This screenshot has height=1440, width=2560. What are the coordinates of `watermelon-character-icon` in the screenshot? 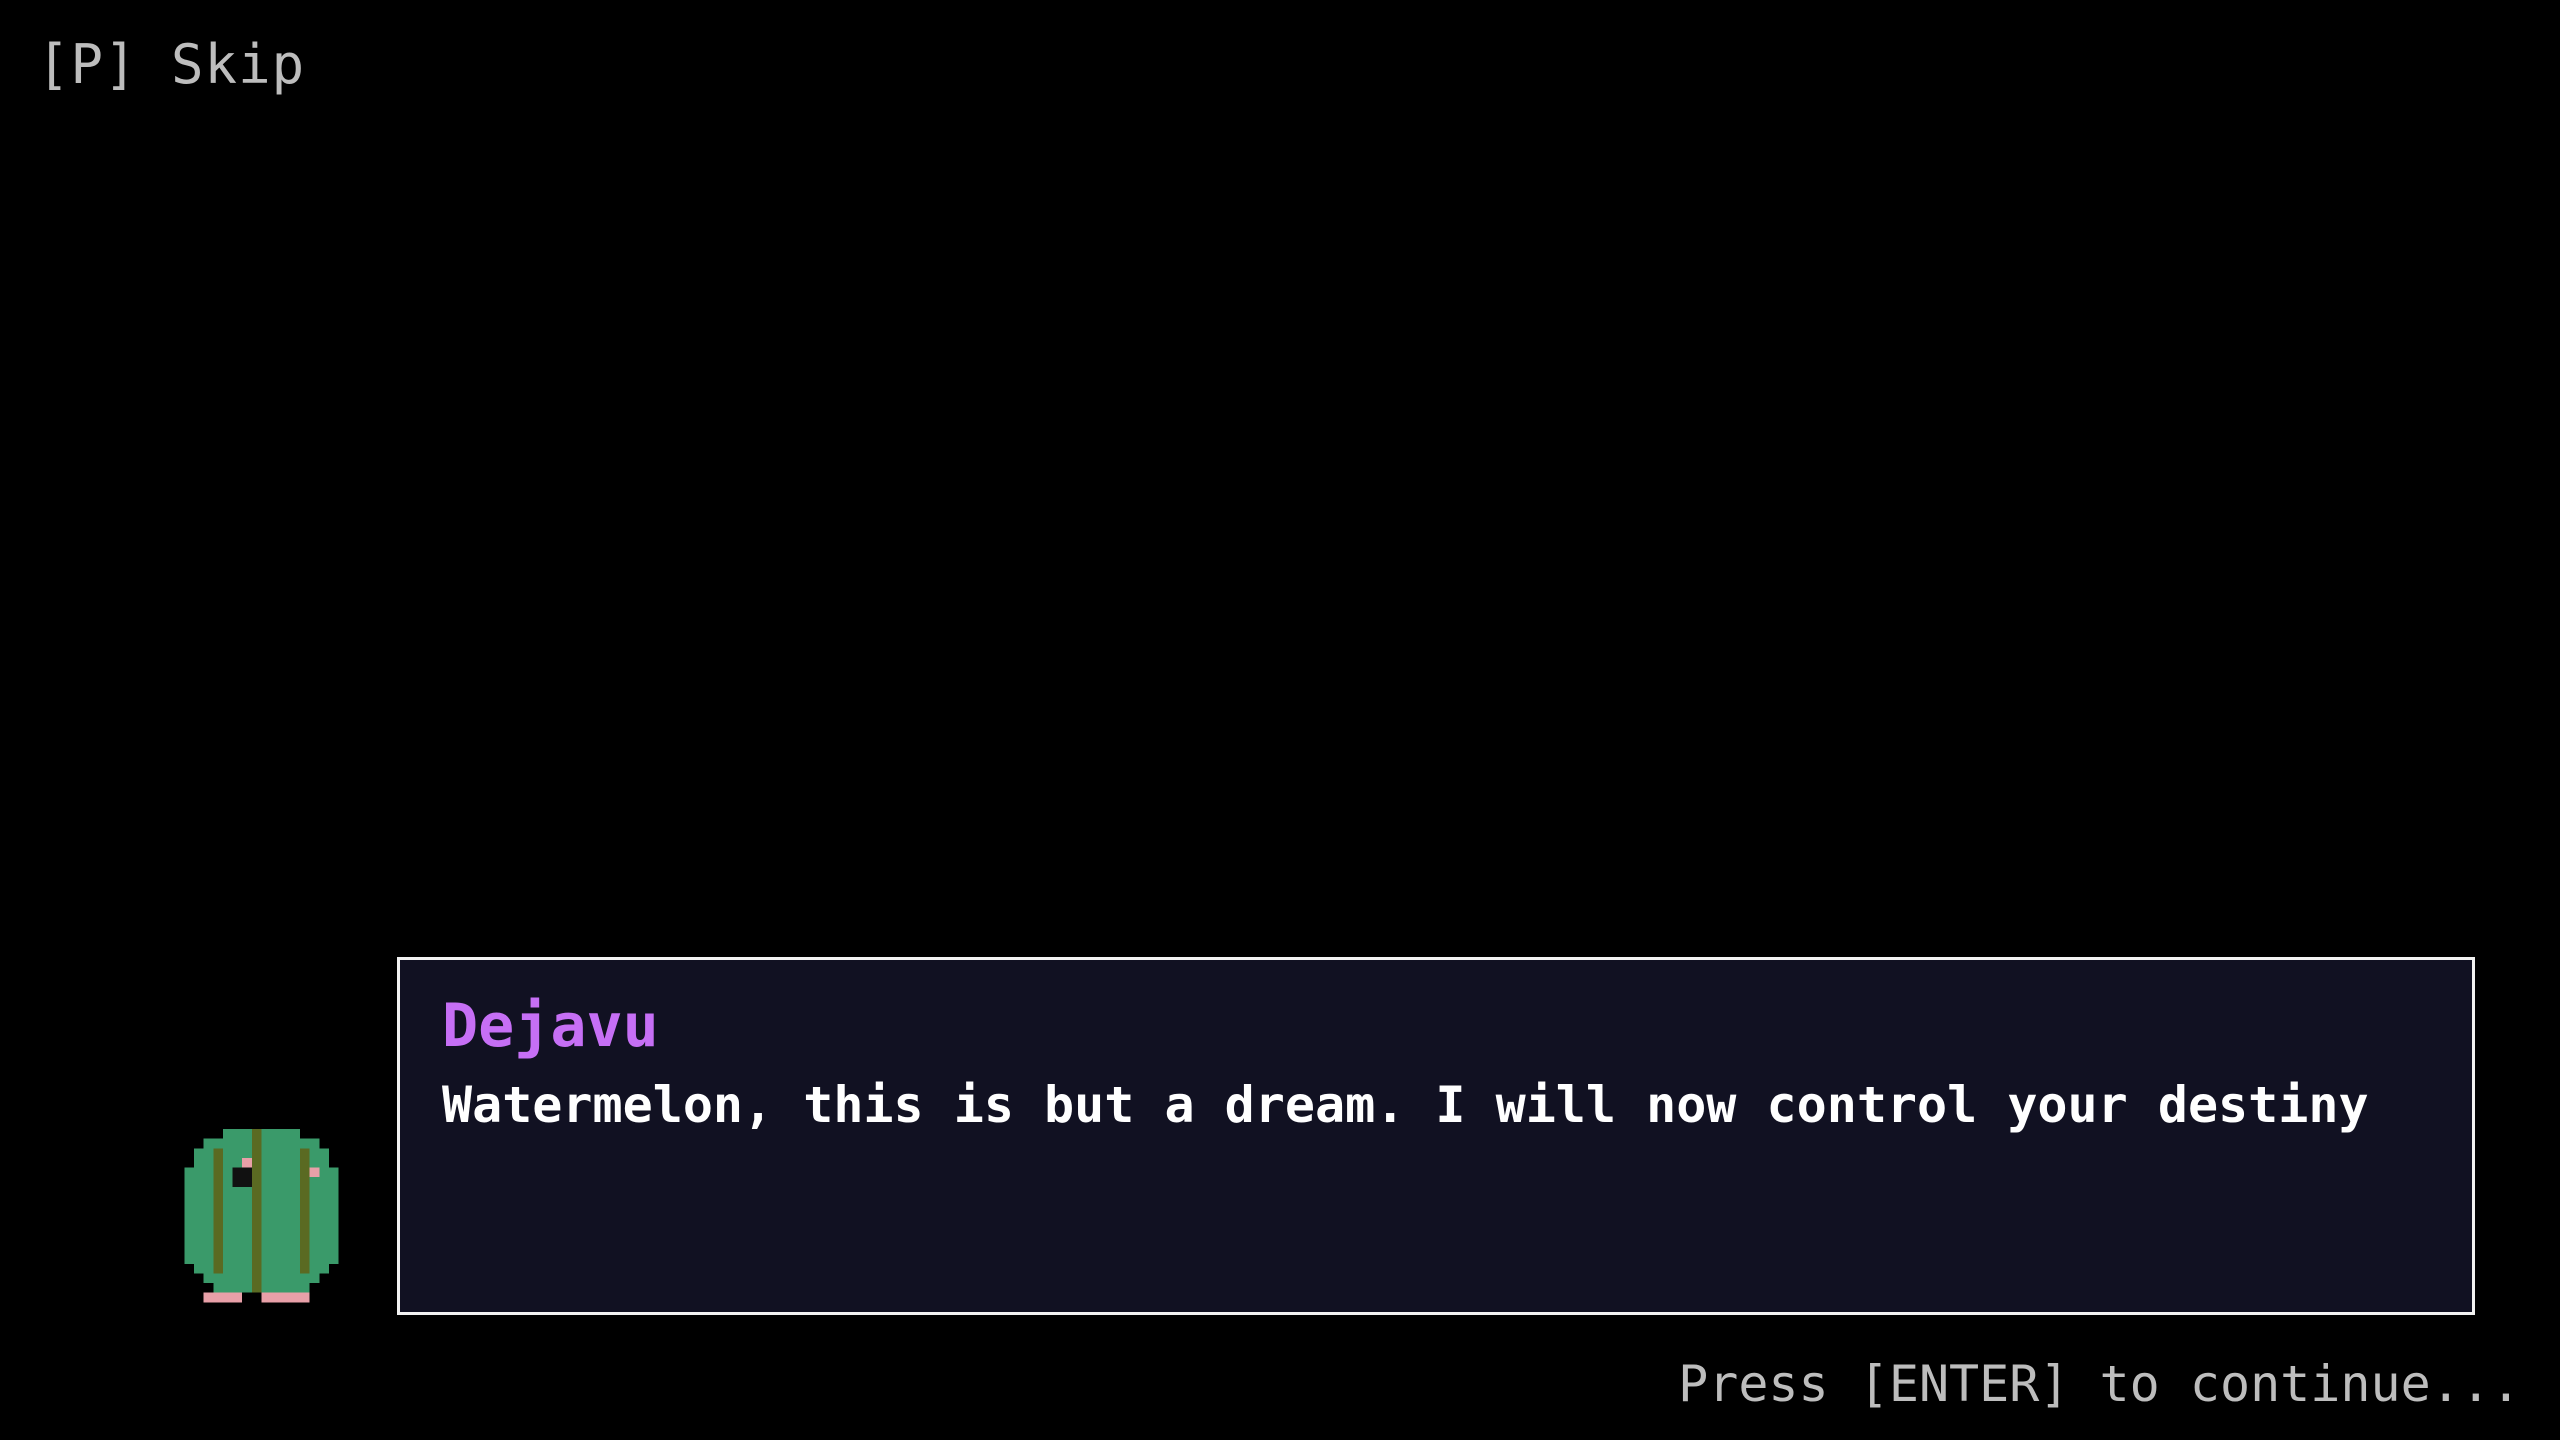 It's located at (261, 1220).